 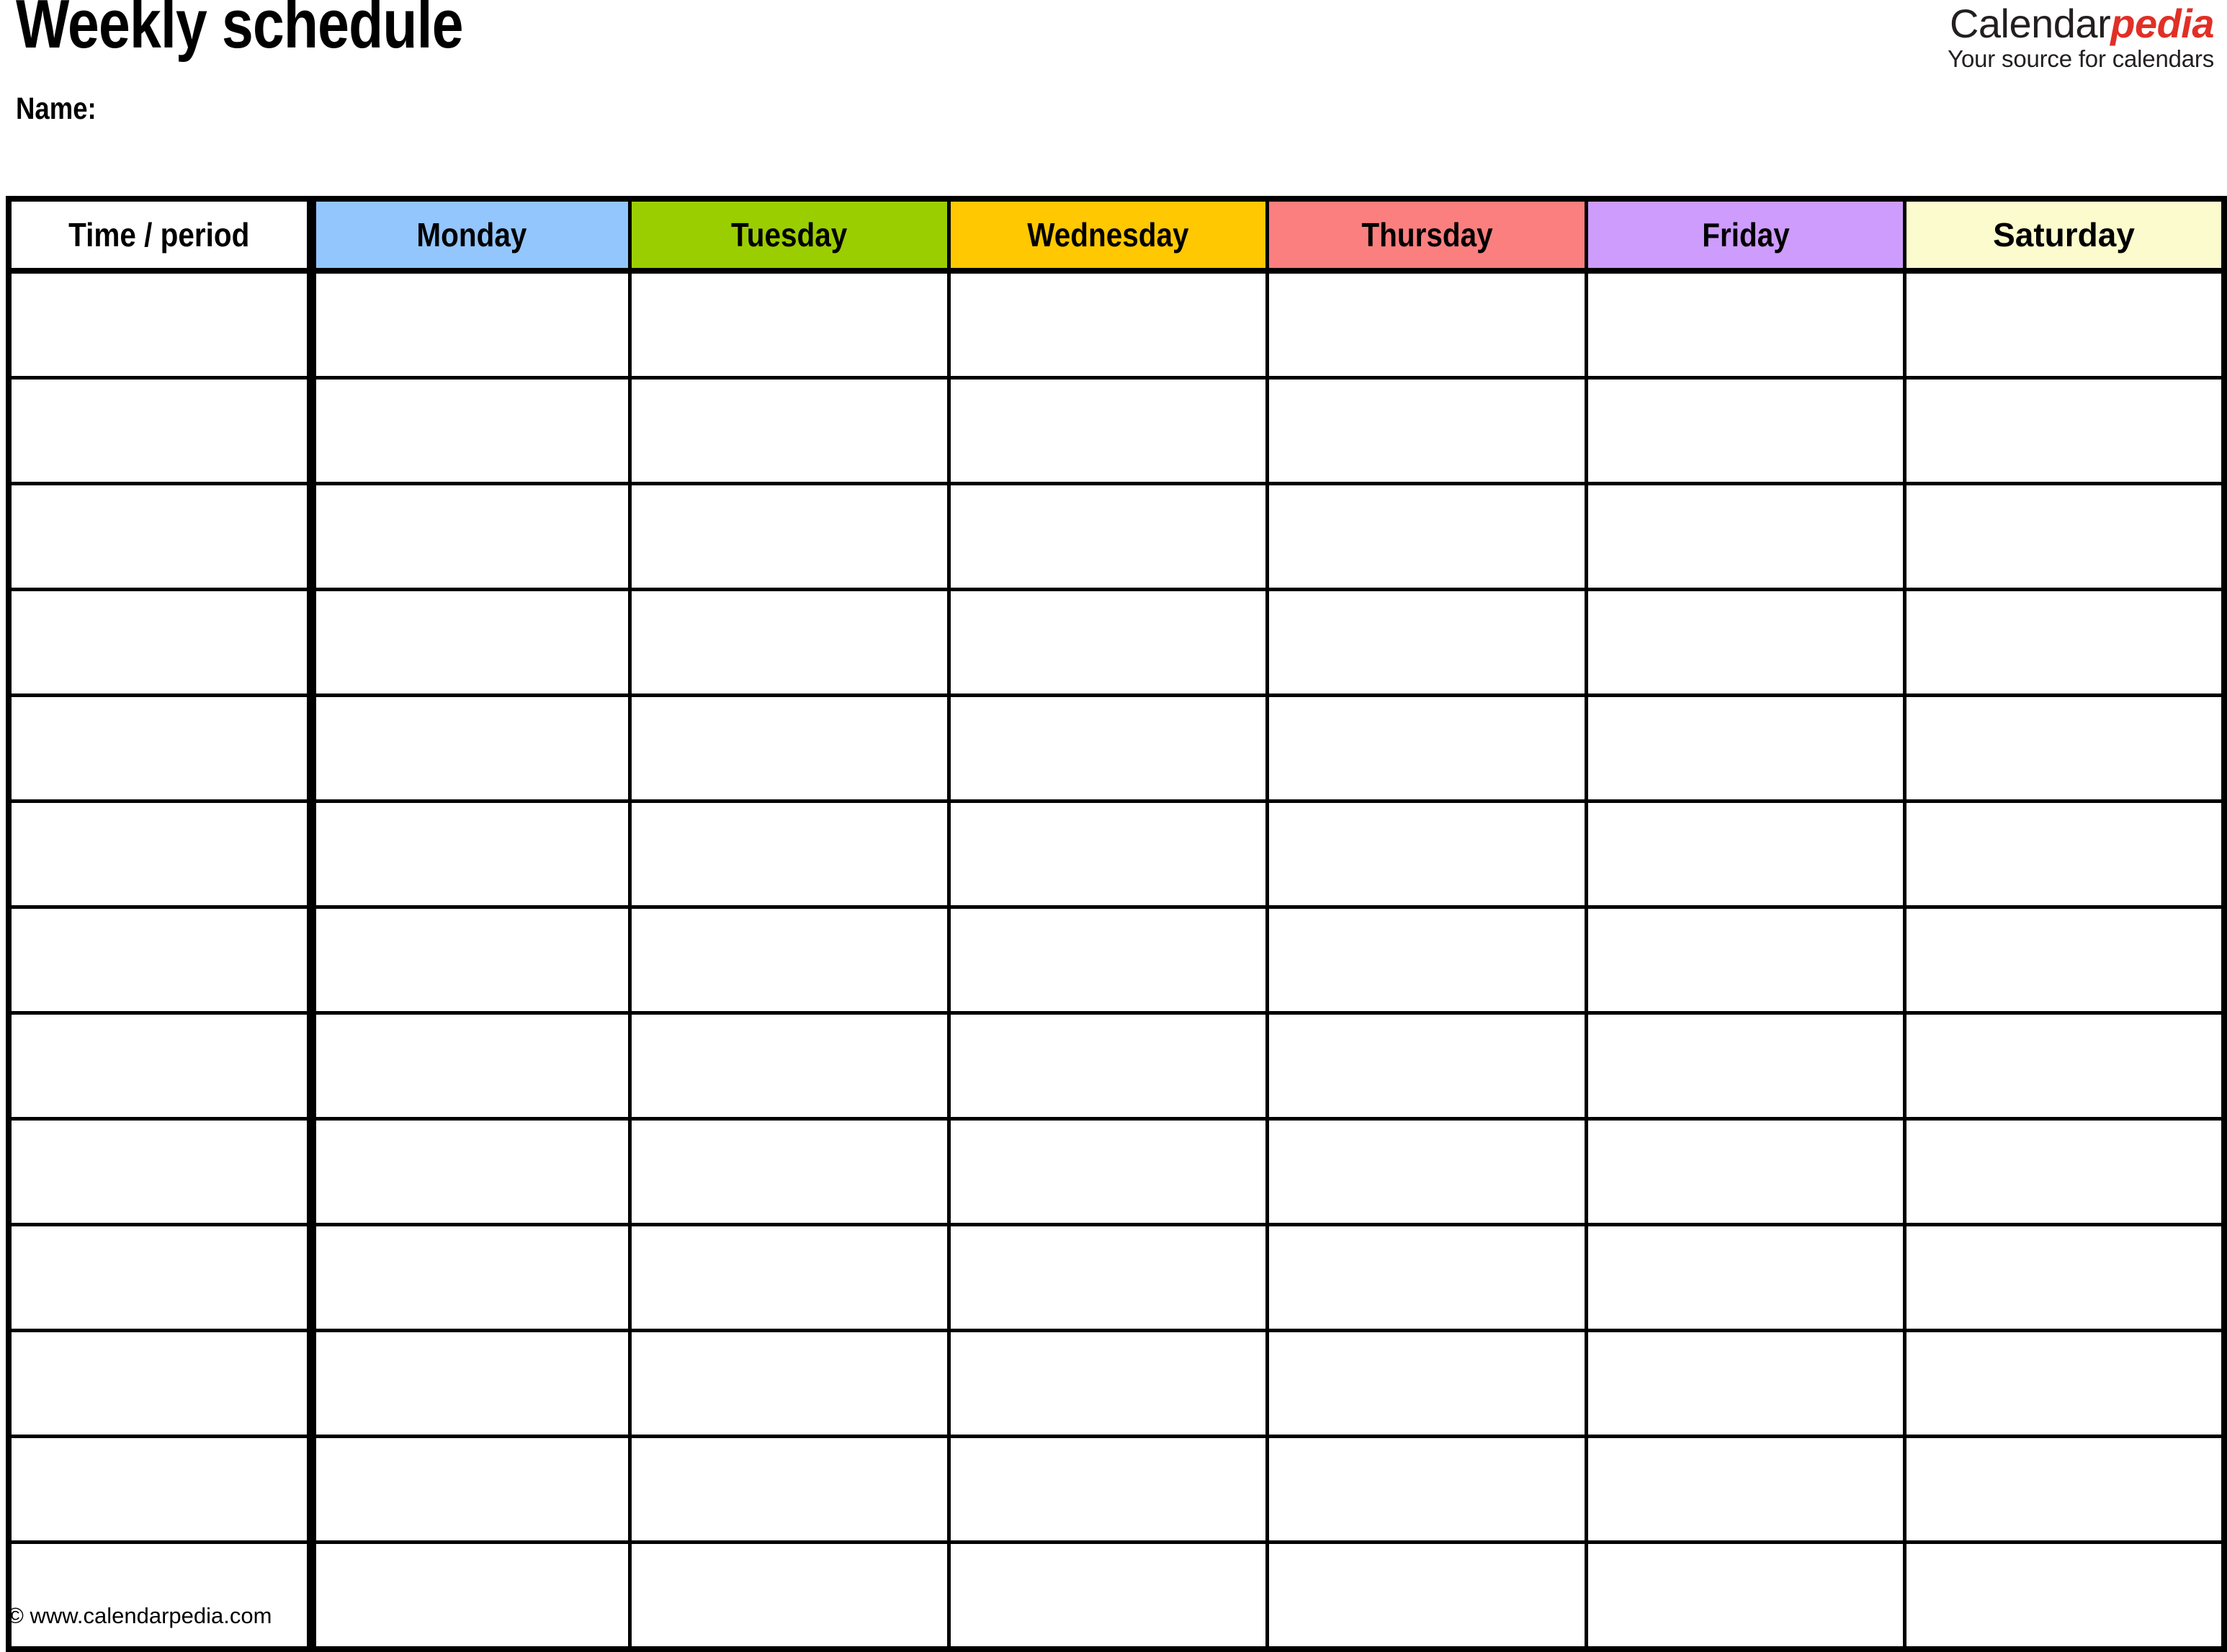 What do you see at coordinates (57, 108) in the screenshot?
I see `name-field-label: Name:` at bounding box center [57, 108].